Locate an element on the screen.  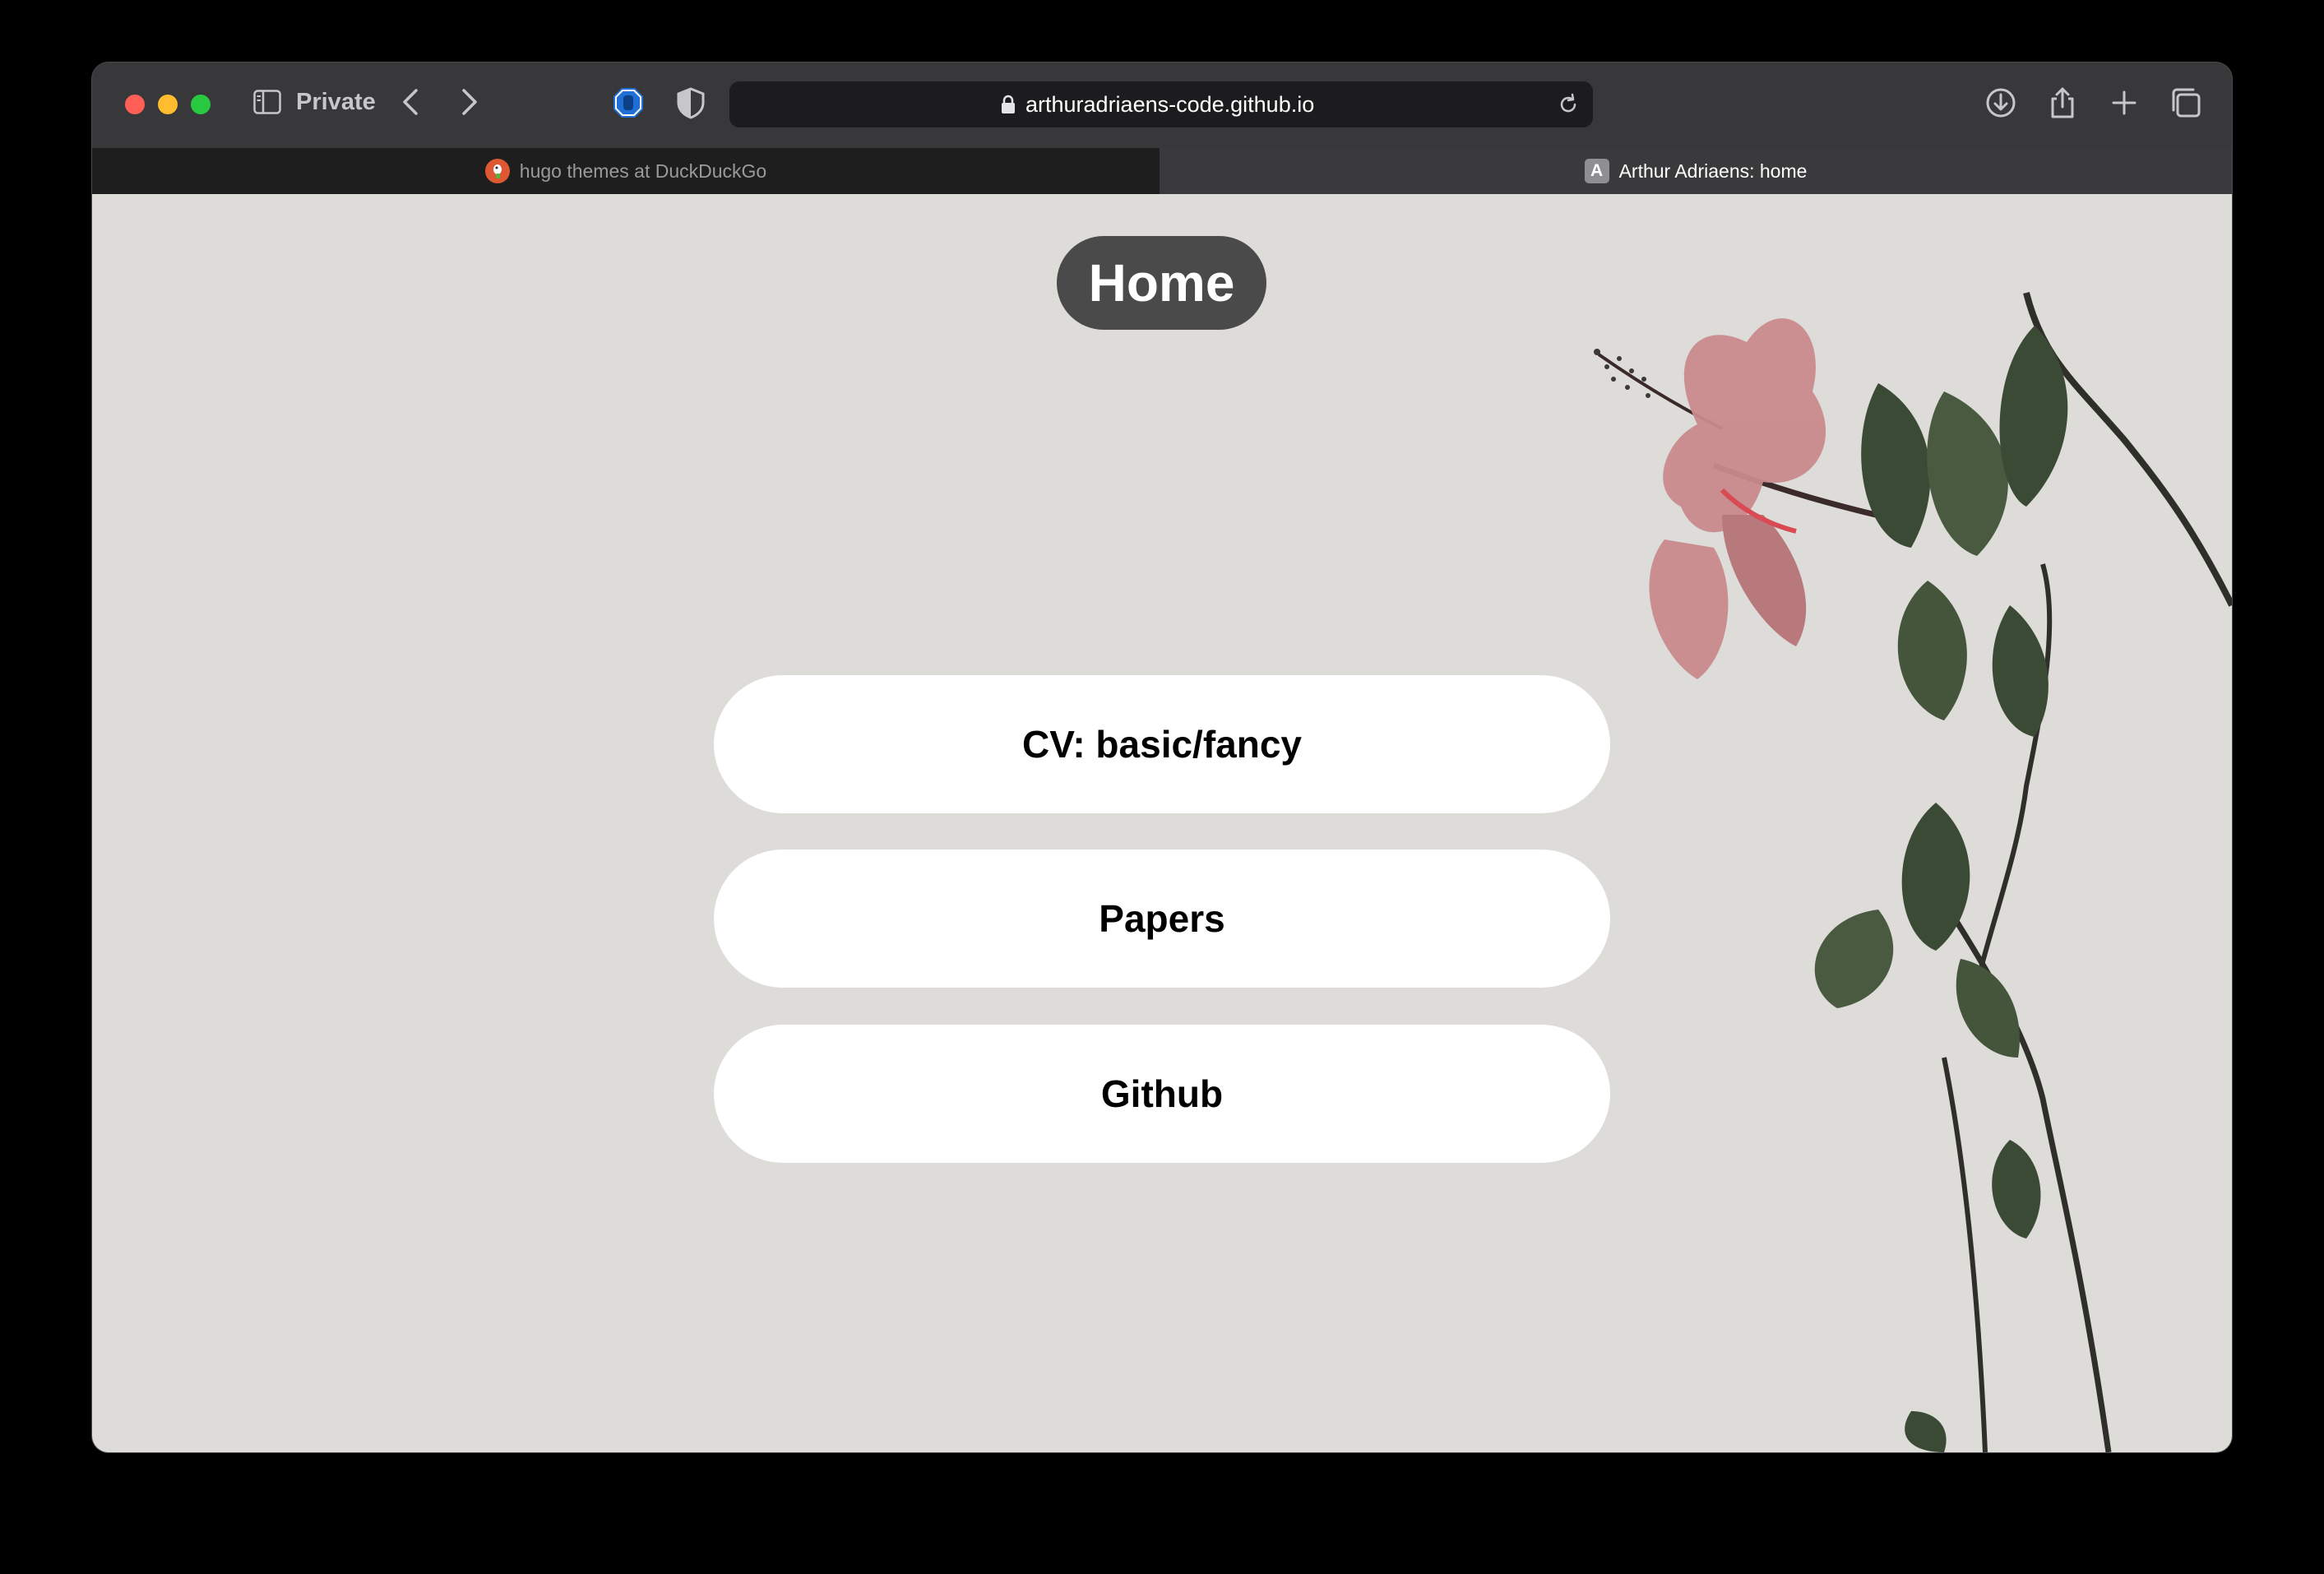
tab-arthur-adriaens-home: A Arthur Adriaens: home is located at coordinates (1696, 171).